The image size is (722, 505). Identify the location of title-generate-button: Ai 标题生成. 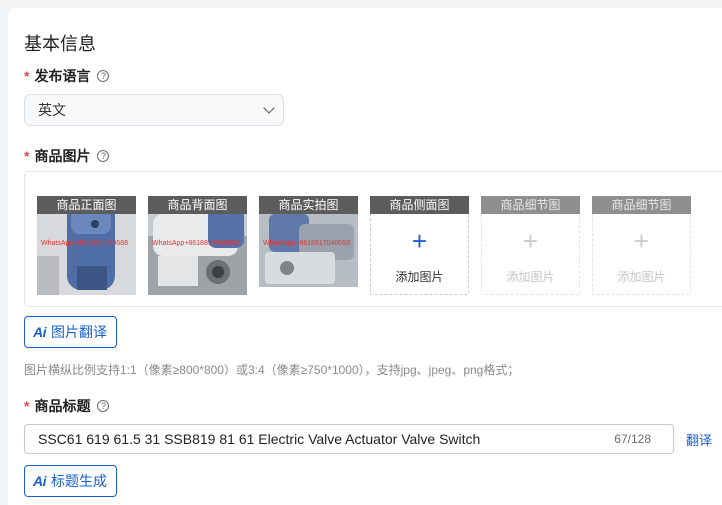
(70, 481).